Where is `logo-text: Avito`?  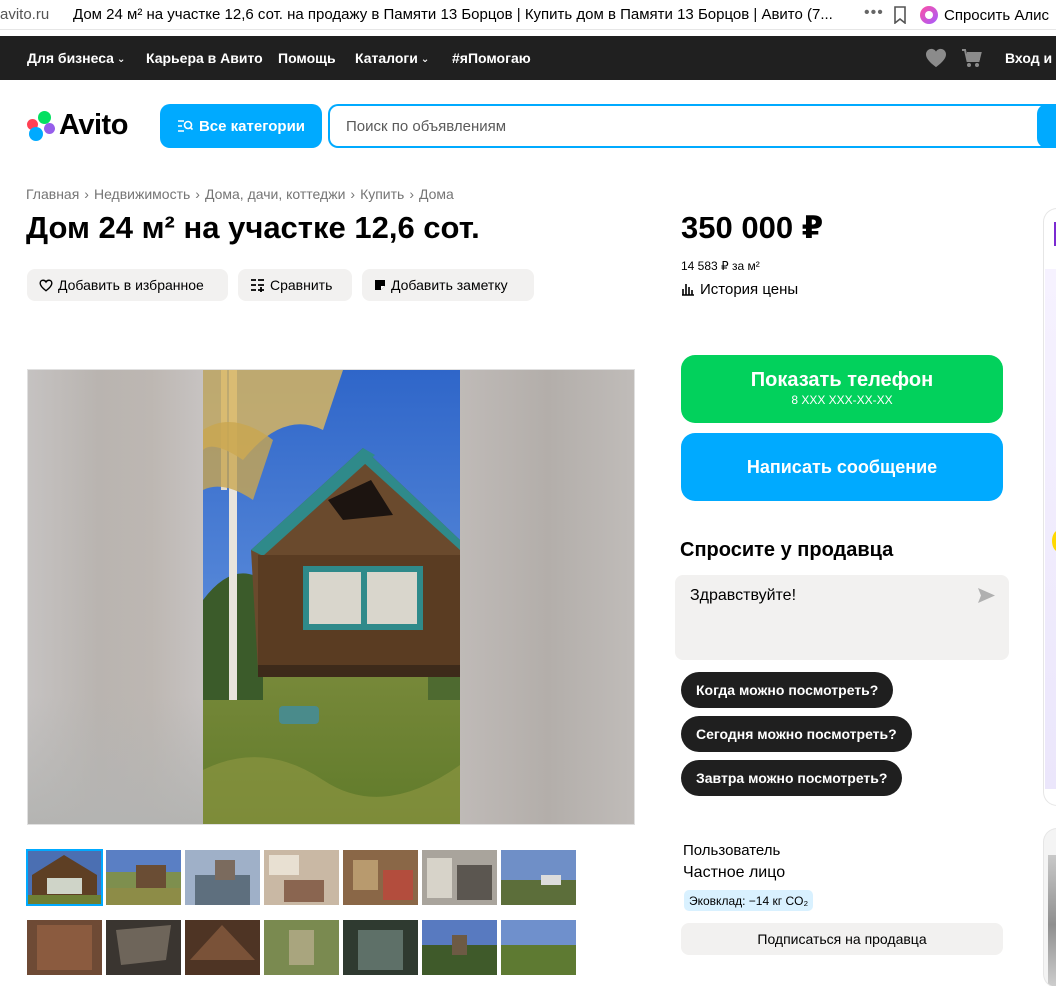
logo-text: Avito is located at coordinates (93, 124).